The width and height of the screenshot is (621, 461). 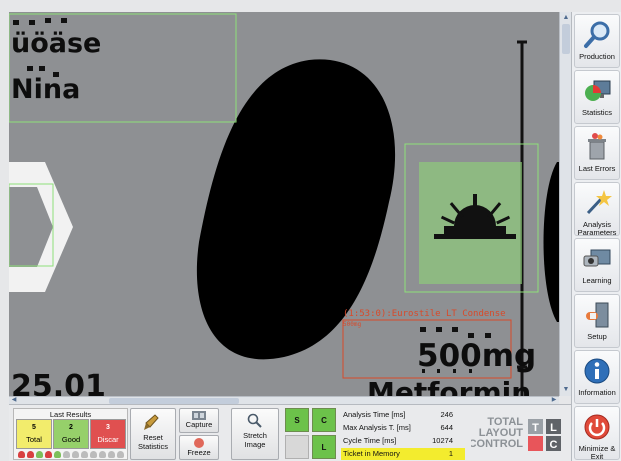 I want to click on sidebar-item-analysis-parameters: Analysis Parameters, so click(x=597, y=209).